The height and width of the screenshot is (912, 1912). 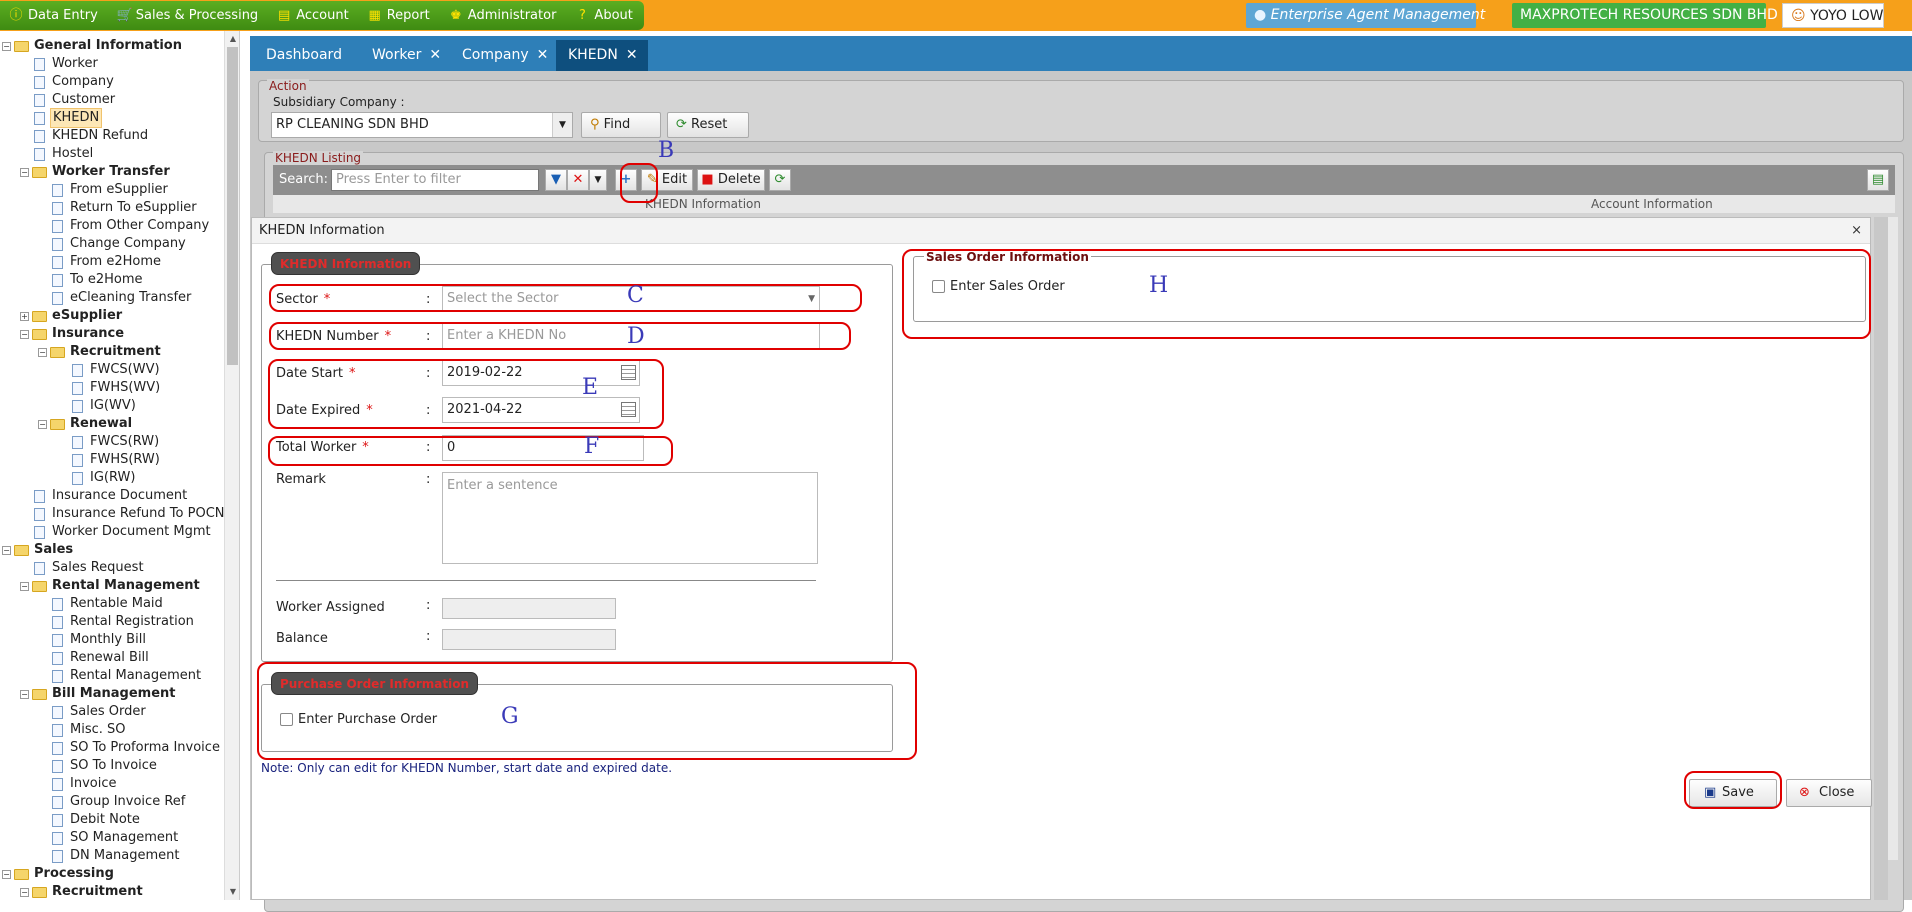 I want to click on excel-export-icon: ▤, so click(x=1878, y=180).